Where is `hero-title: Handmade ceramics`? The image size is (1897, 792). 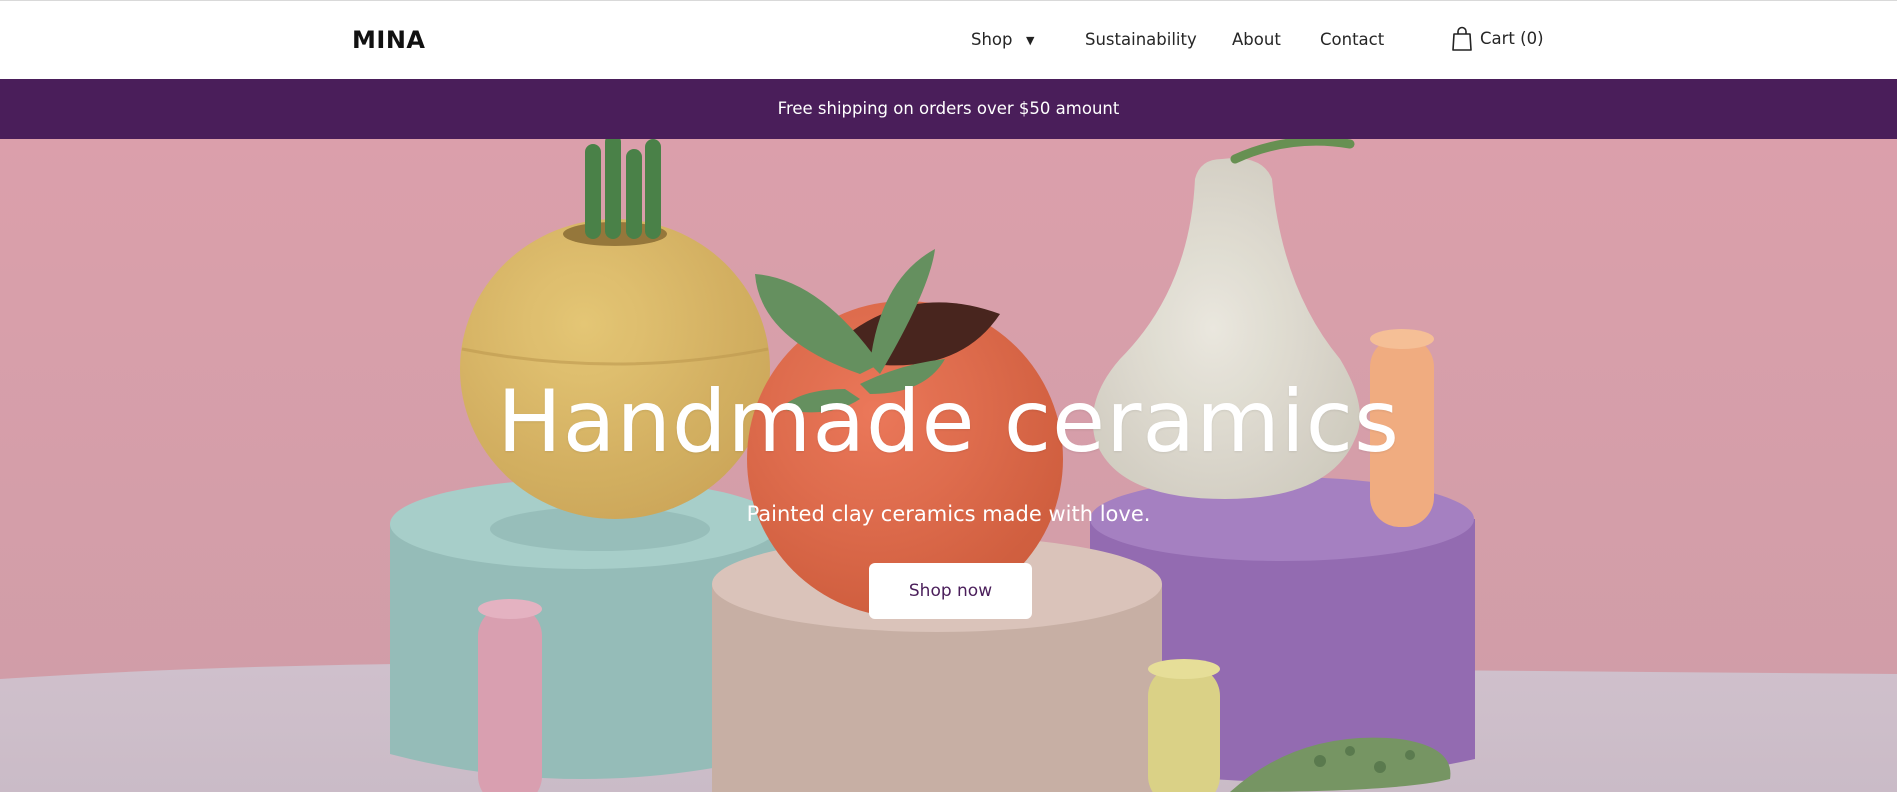
hero-title: Handmade ceramics is located at coordinates (948, 422).